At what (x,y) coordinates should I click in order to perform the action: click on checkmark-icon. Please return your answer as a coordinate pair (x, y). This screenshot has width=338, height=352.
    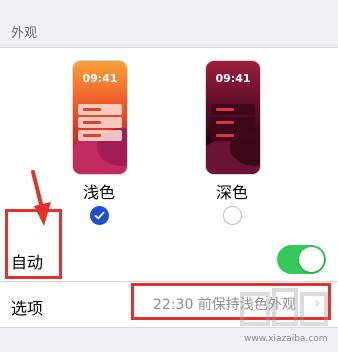
    Looking at the image, I should click on (99, 215).